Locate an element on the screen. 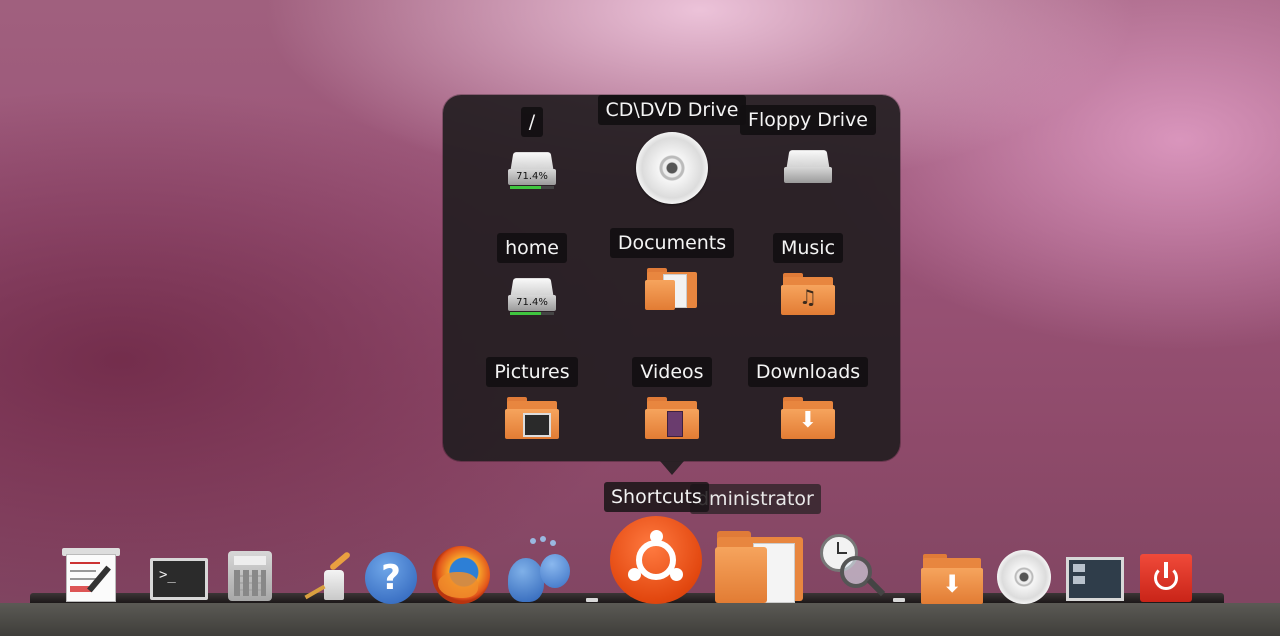  dock-item-downloads-stack: ⬇ is located at coordinates (952, 578).